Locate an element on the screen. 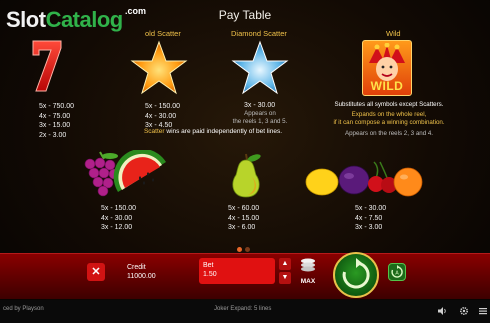 The width and height of the screenshot is (490, 323). close-button: ✕ is located at coordinates (96, 272).